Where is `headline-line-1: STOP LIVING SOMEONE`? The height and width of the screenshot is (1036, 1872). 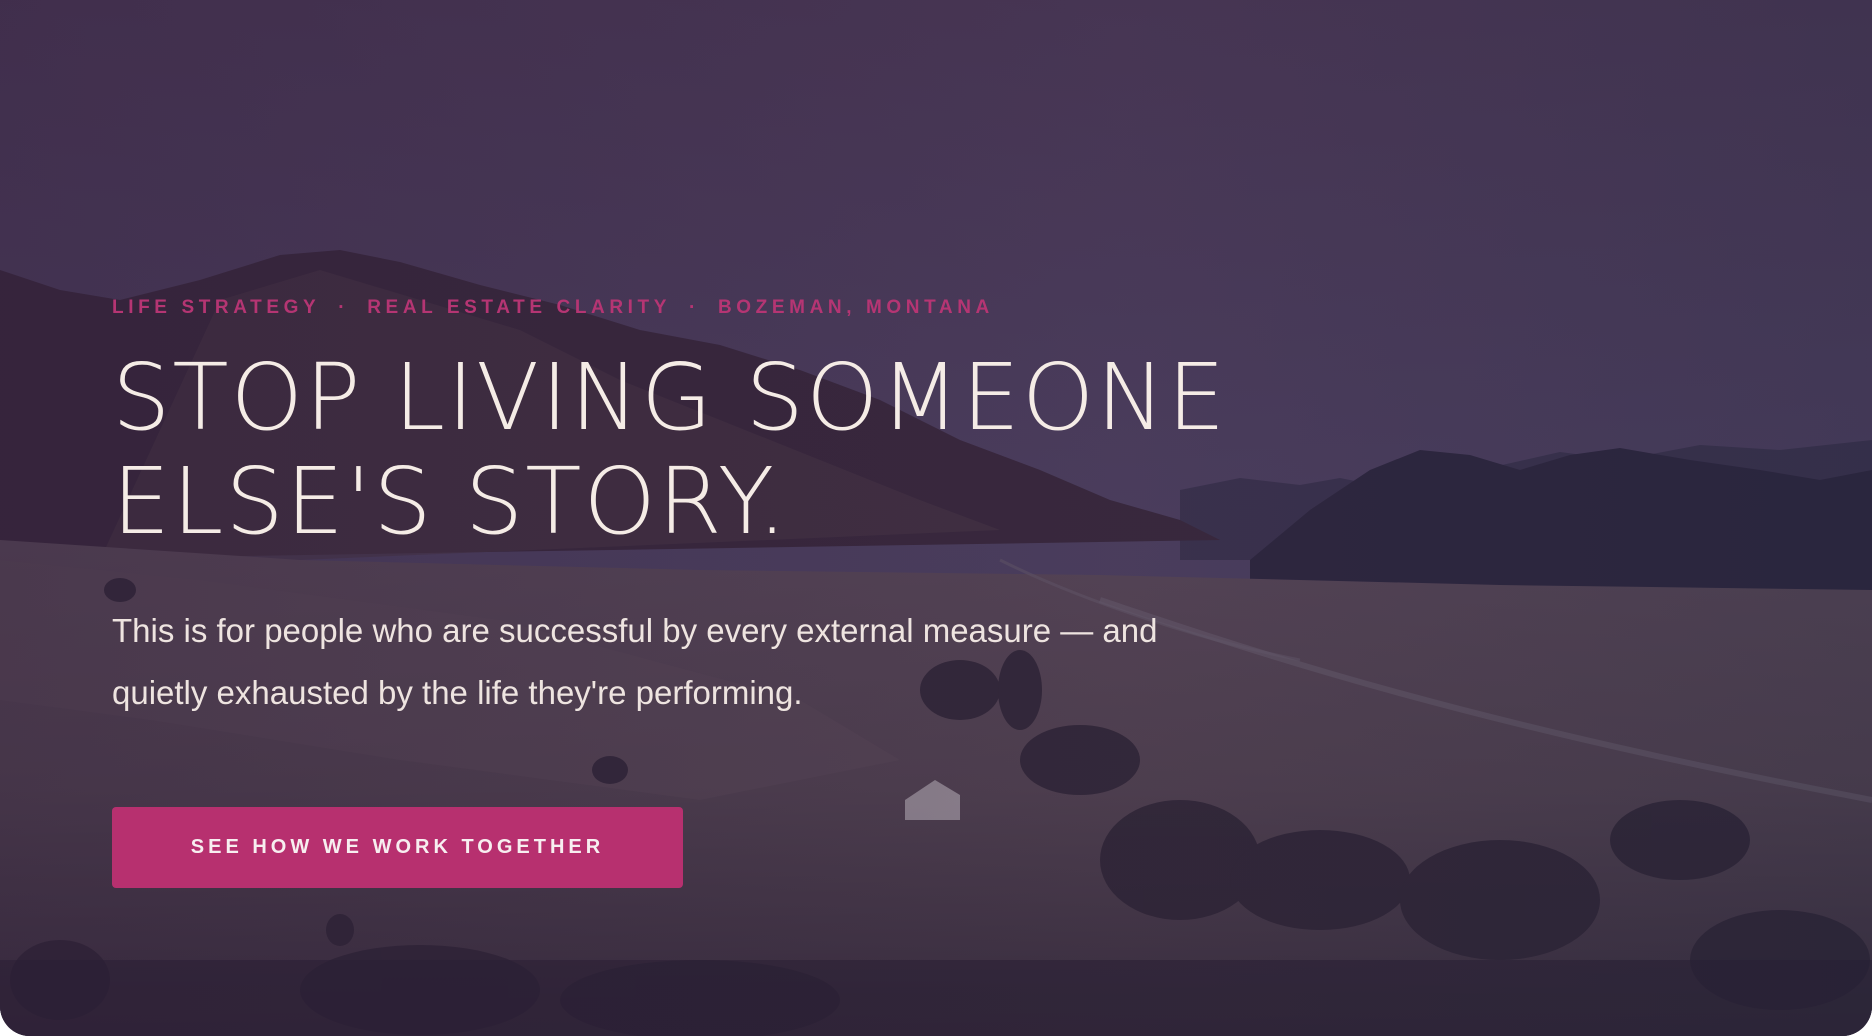
headline-line-1: STOP LIVING SOMEONE is located at coordinates (670, 397).